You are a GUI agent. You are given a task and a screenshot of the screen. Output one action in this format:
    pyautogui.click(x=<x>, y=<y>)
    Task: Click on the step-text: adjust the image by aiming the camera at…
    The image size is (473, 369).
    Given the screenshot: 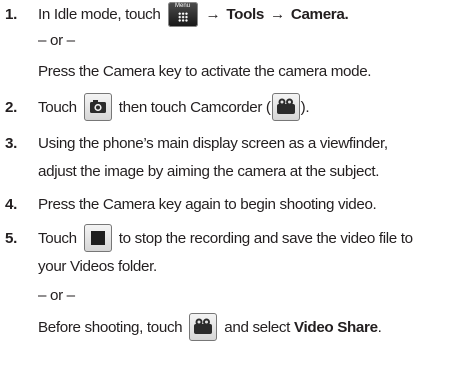 What is the action you would take?
    pyautogui.click(x=209, y=171)
    